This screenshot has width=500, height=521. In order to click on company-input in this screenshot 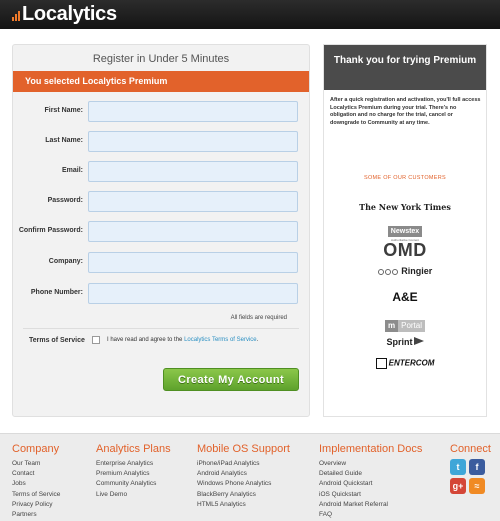, I will do `click(193, 262)`.